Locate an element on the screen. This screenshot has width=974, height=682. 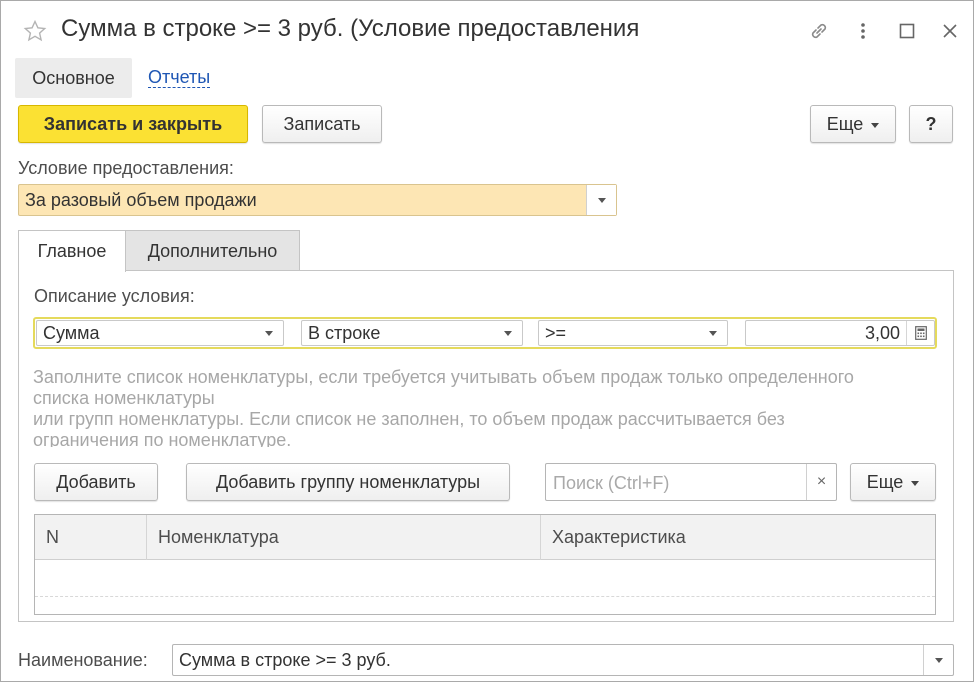
search-placeholder: Поиск (Ctrl+F) is located at coordinates (611, 483).